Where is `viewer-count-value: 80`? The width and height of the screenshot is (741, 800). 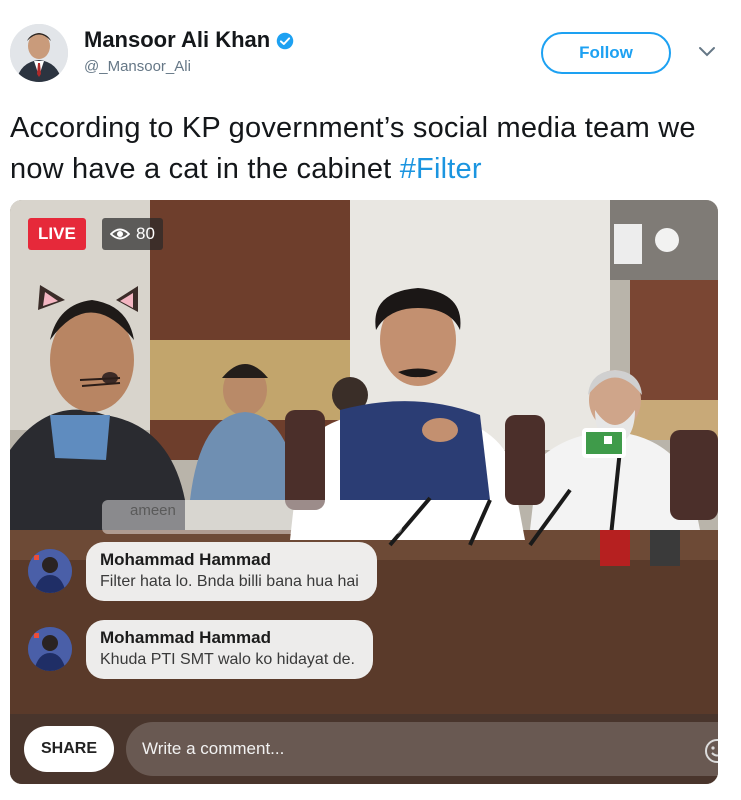
viewer-count-value: 80 is located at coordinates (145, 233).